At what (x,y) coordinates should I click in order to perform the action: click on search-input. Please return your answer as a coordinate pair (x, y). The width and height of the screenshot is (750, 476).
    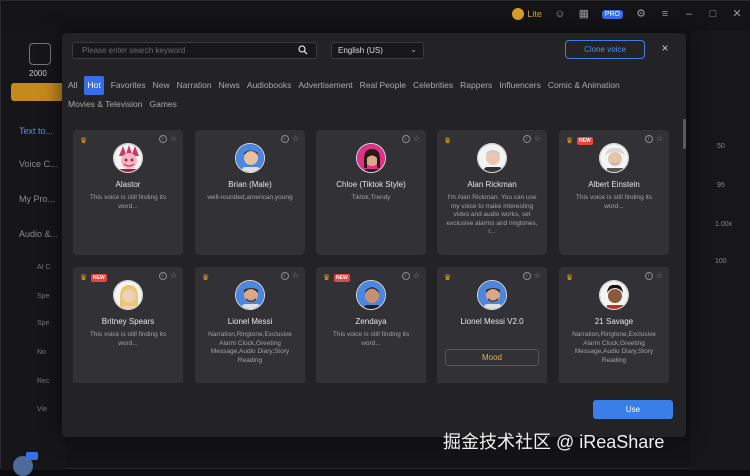
    Looking at the image, I should click on (183, 50).